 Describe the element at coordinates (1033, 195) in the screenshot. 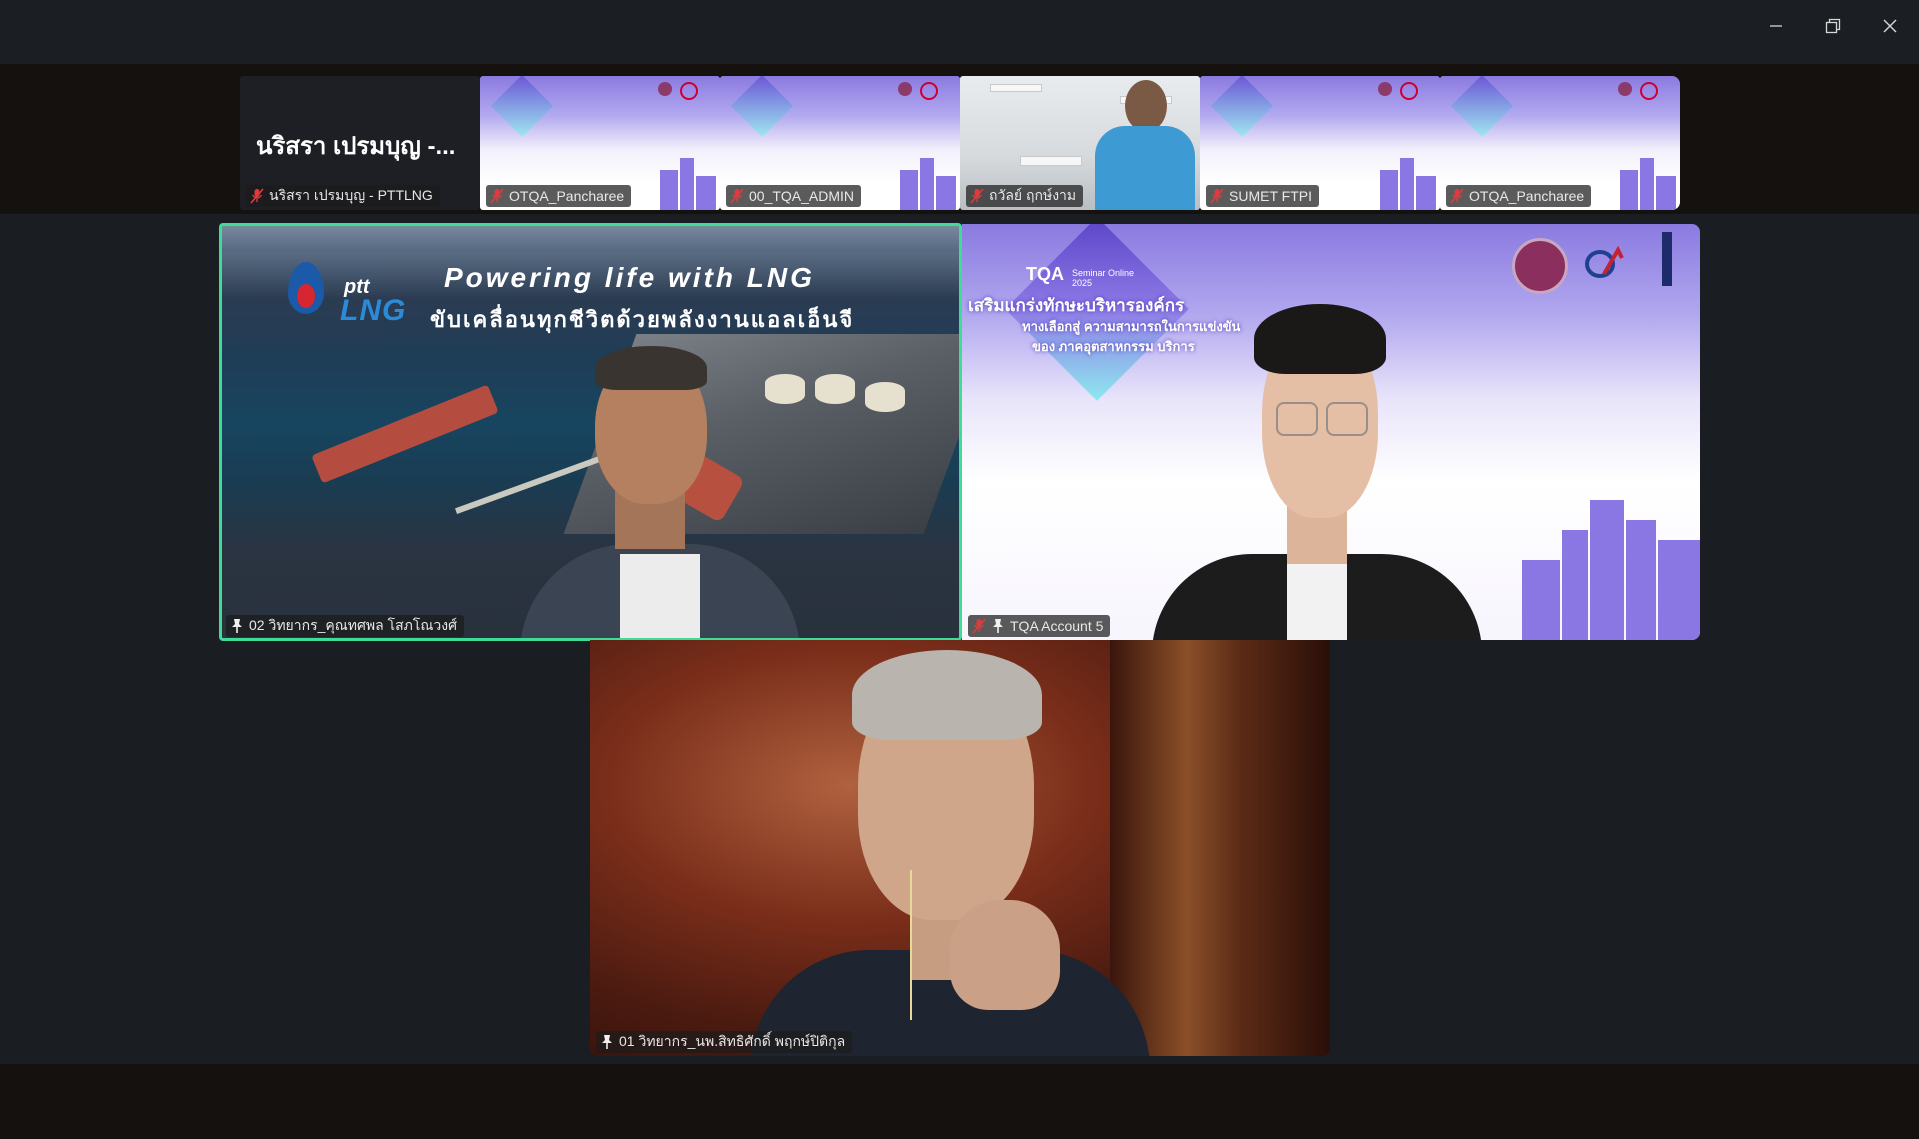

I see `participant-name: ถวัลย์ ฤกษ์งาม` at that location.